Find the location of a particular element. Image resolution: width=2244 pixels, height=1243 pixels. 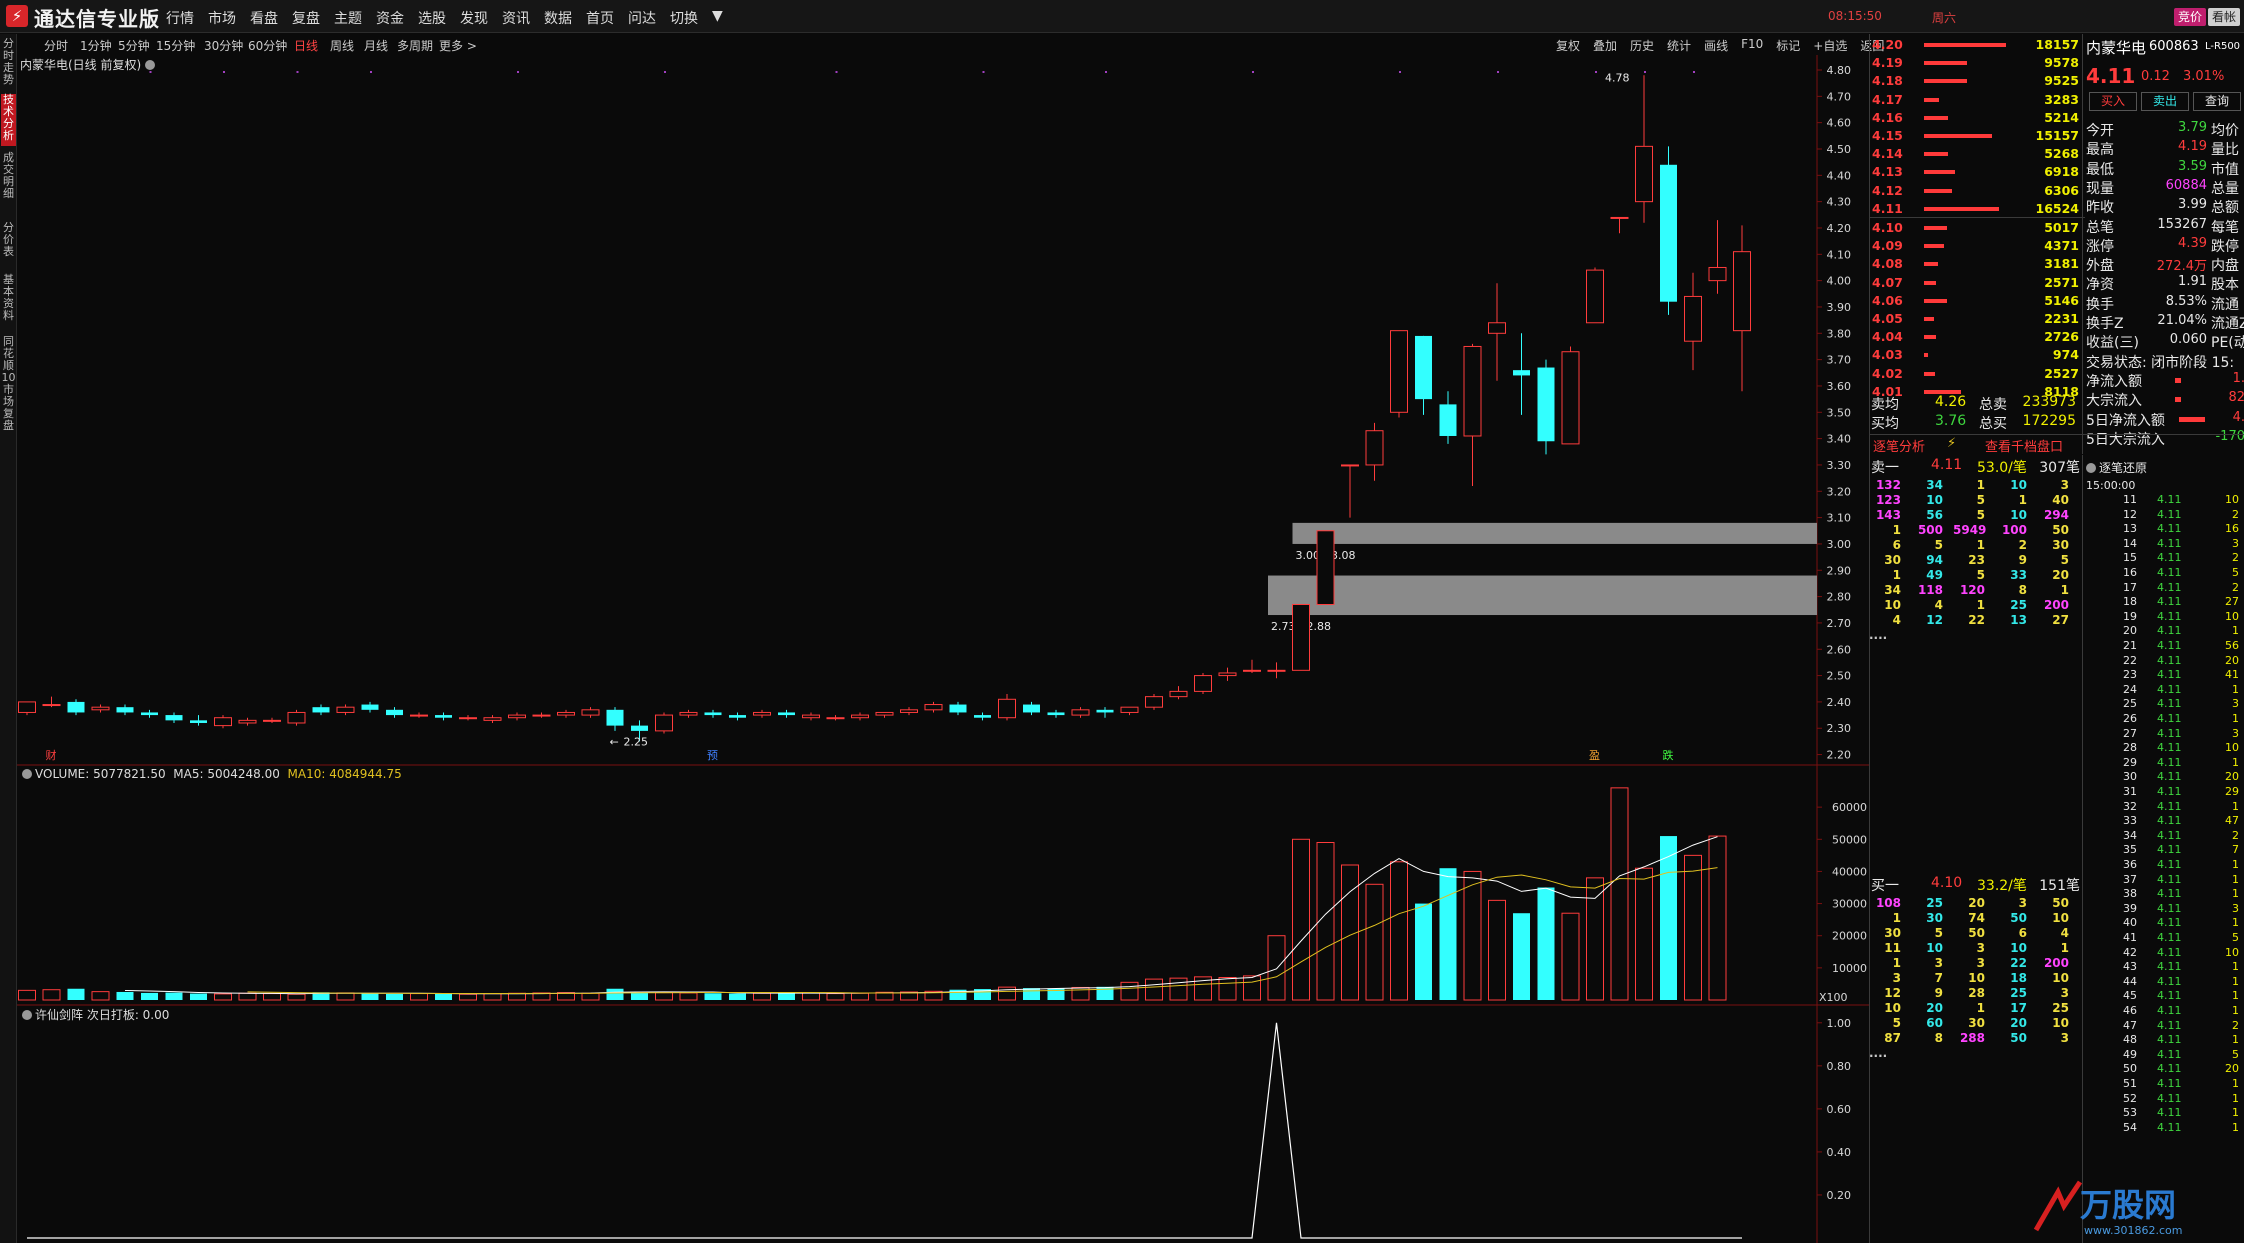

menu-item-6: 选股 is located at coordinates (432, 18).